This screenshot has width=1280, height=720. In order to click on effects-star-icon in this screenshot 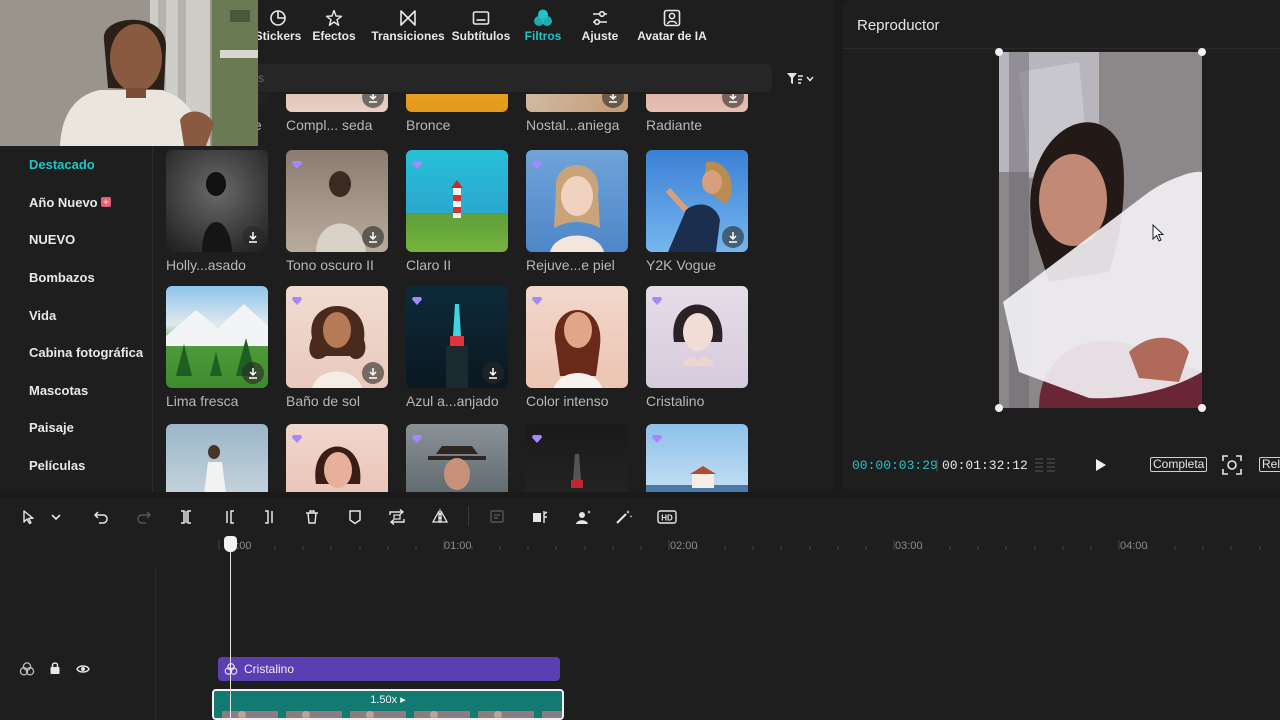, I will do `click(334, 18)`.